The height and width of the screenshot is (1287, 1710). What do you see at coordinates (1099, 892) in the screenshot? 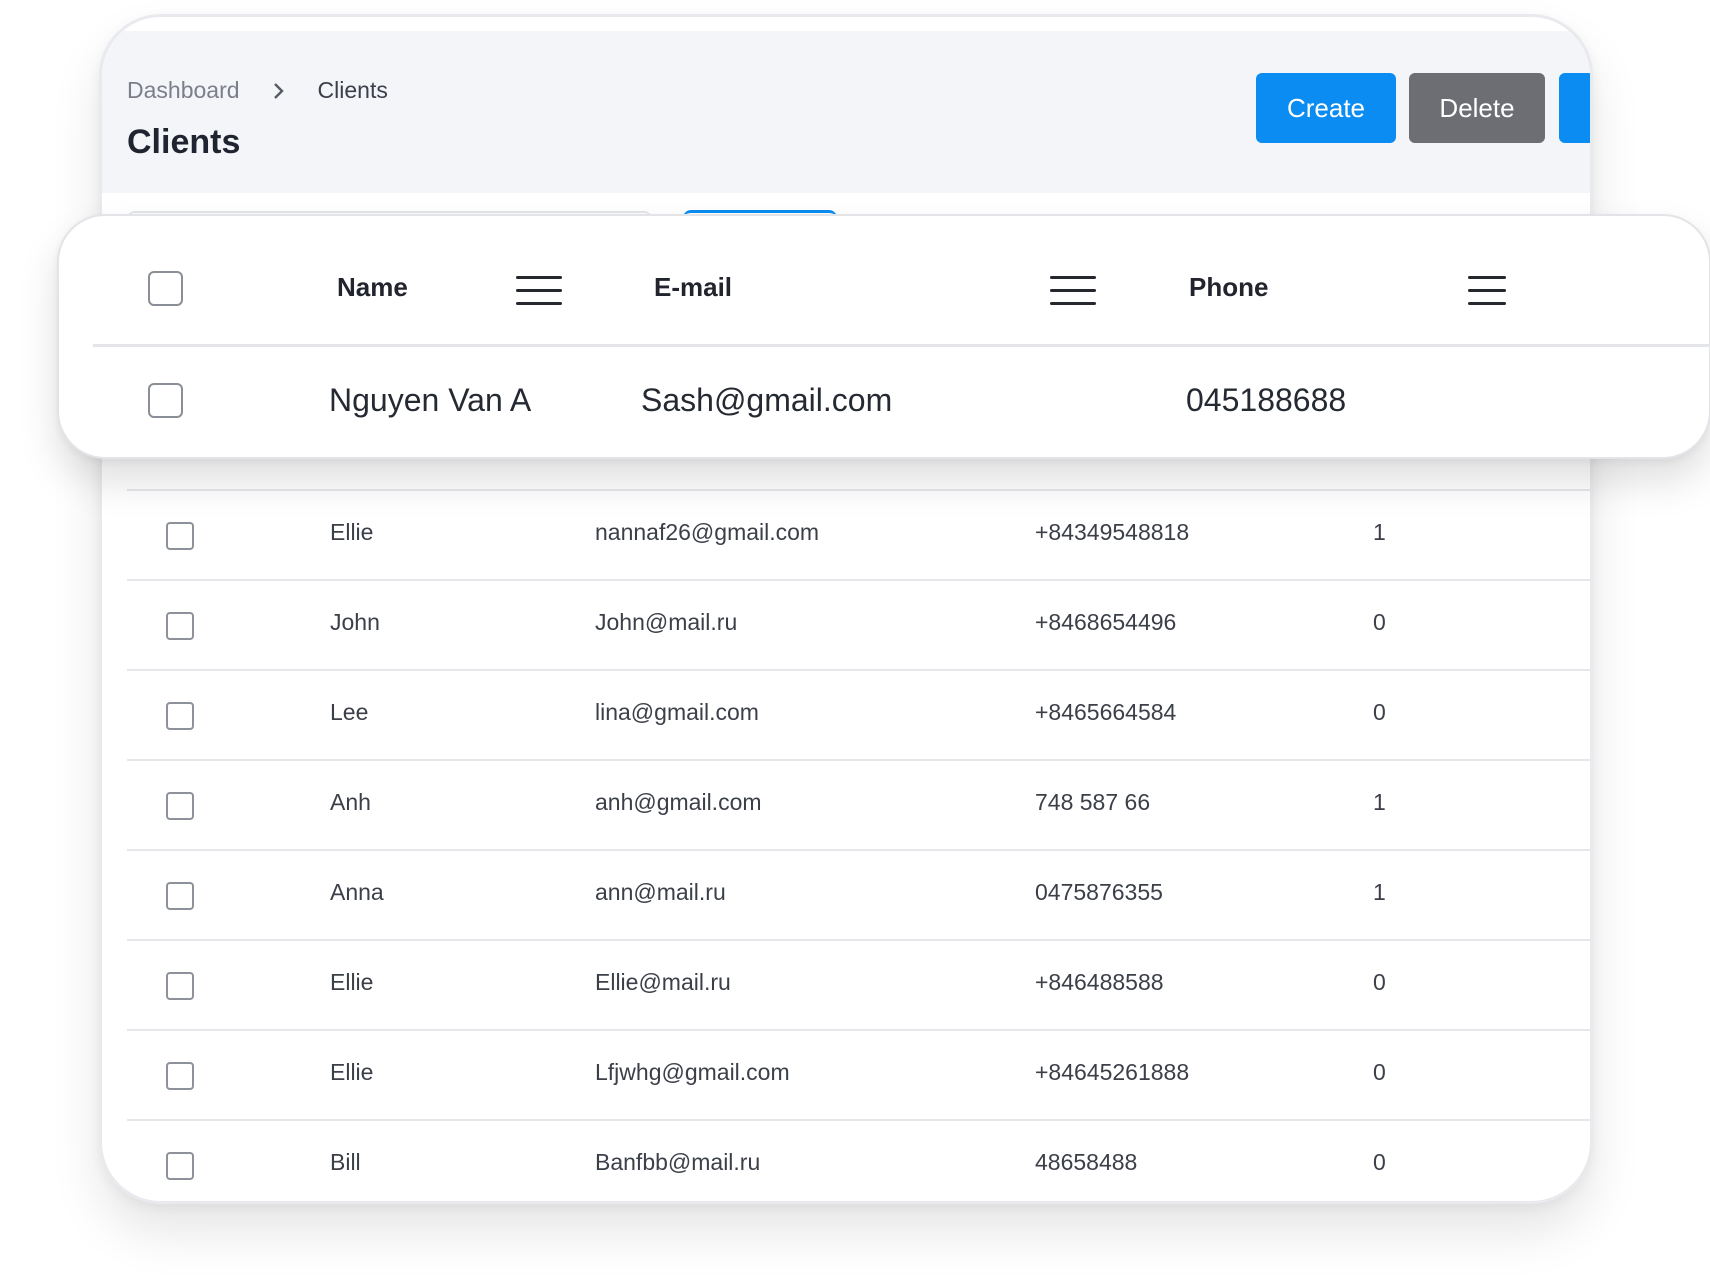
I see `cell-phone: 0475876355` at bounding box center [1099, 892].